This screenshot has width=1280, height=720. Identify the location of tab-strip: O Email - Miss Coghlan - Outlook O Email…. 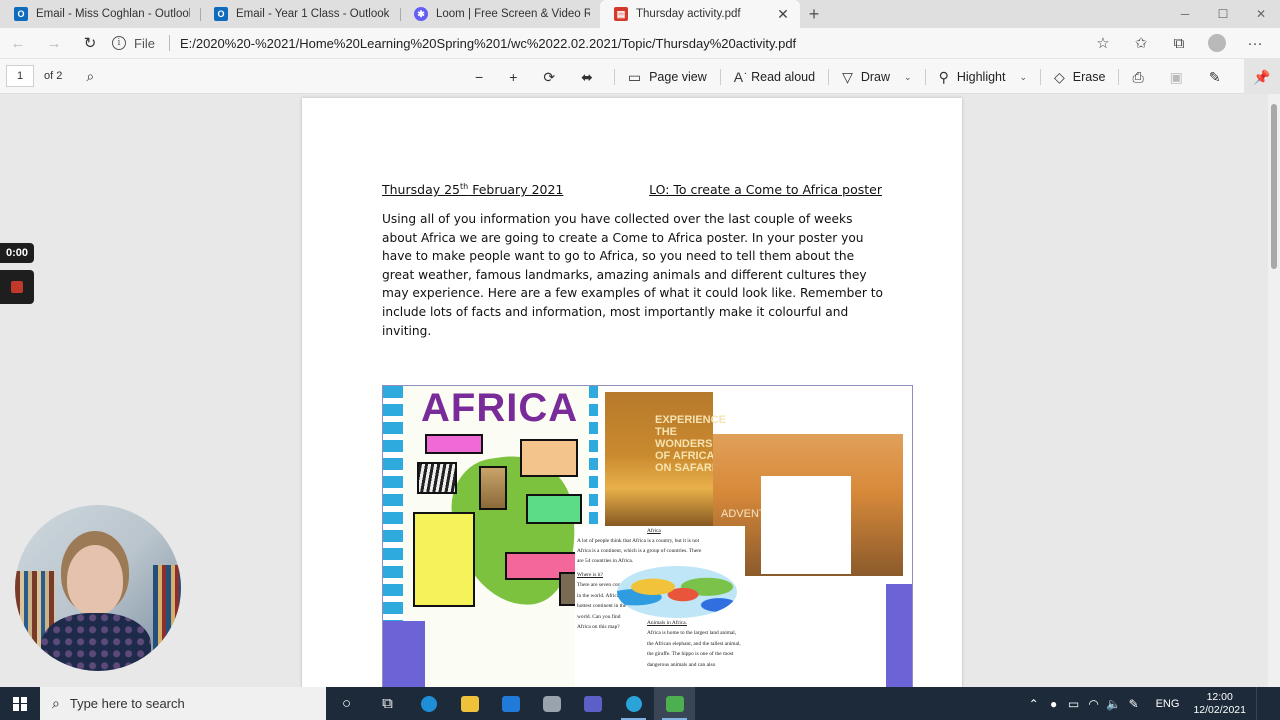
(640, 14).